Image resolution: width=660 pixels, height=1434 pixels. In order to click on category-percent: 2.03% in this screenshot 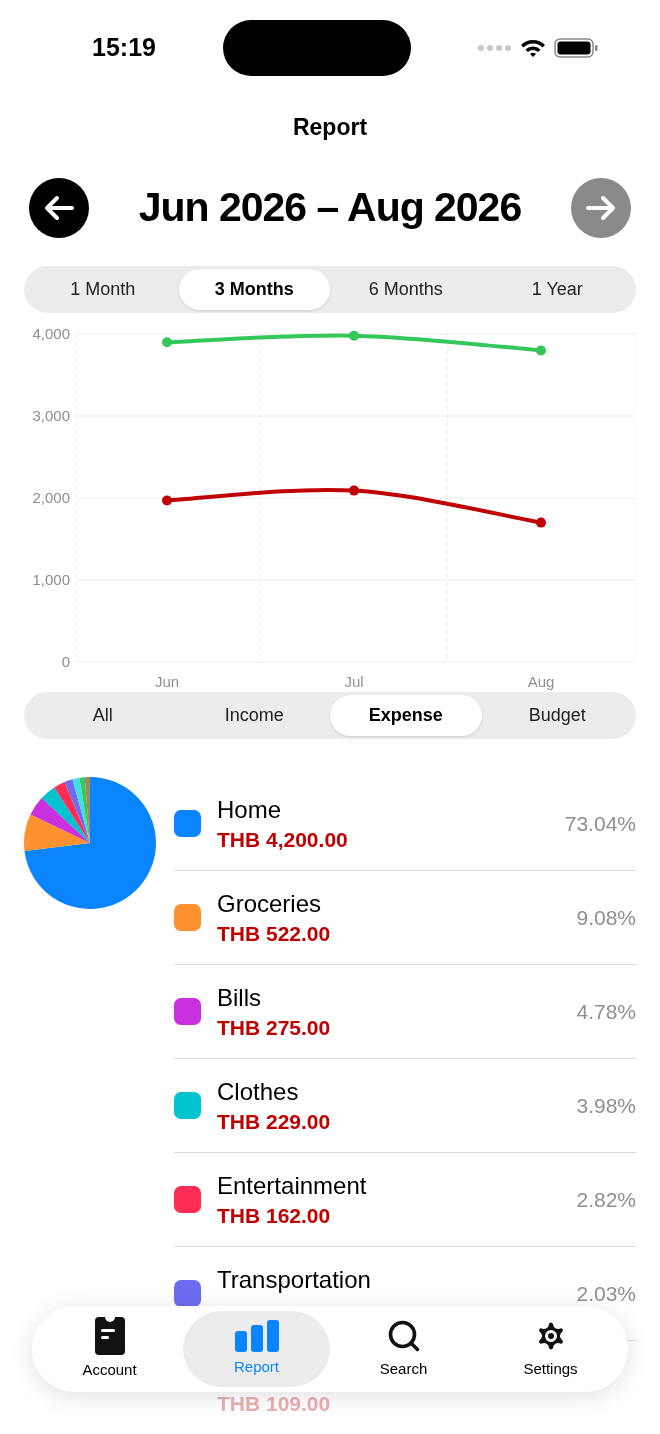, I will do `click(606, 1293)`.